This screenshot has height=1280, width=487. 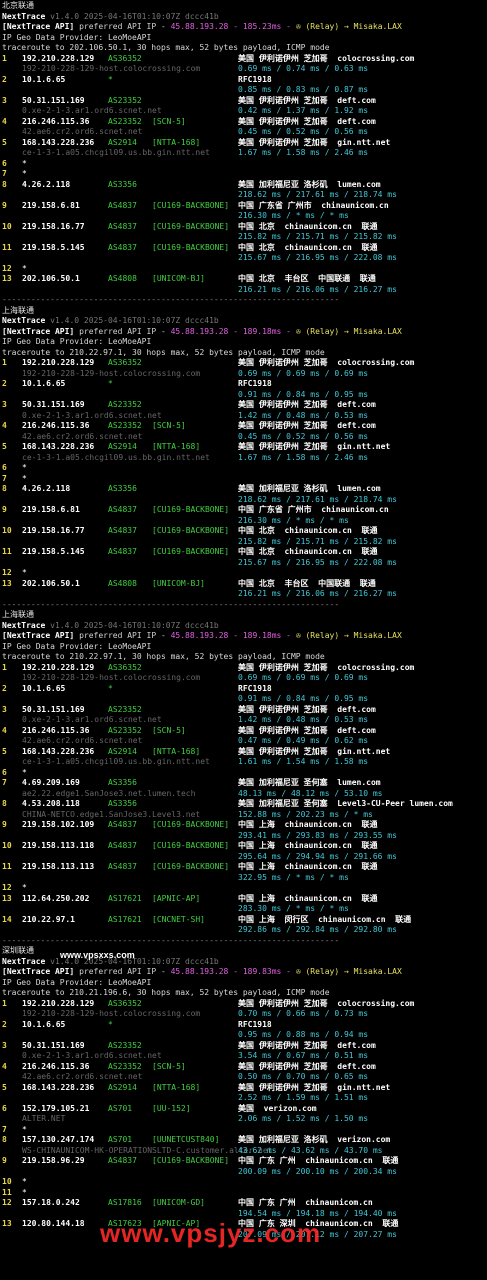 I want to click on hop-ip: 219.158.16.77, so click(x=53, y=530).